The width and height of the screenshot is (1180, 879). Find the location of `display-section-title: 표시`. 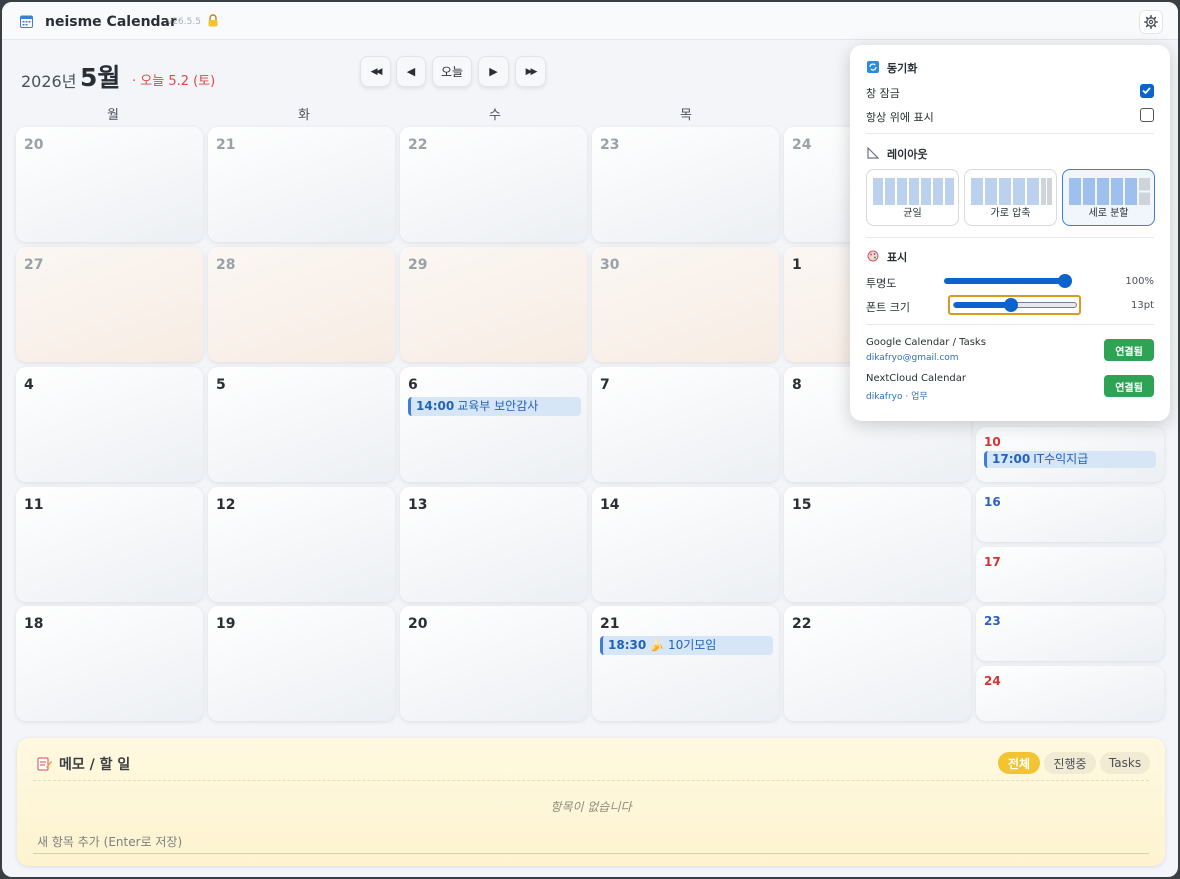

display-section-title: 표시 is located at coordinates (897, 257).